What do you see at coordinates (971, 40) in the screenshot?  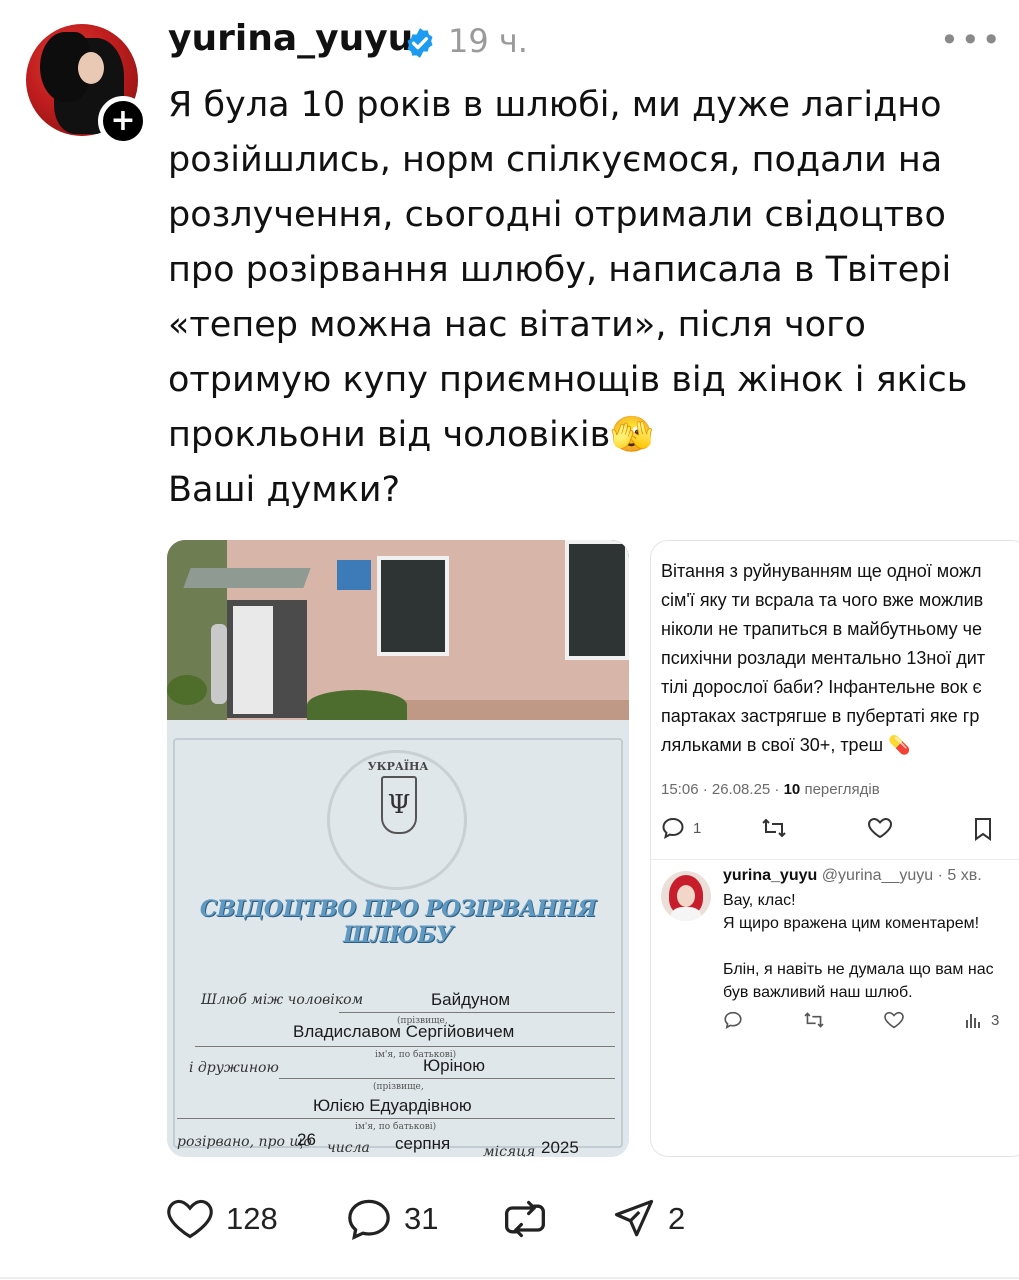 I see `more-options-icon: •••` at bounding box center [971, 40].